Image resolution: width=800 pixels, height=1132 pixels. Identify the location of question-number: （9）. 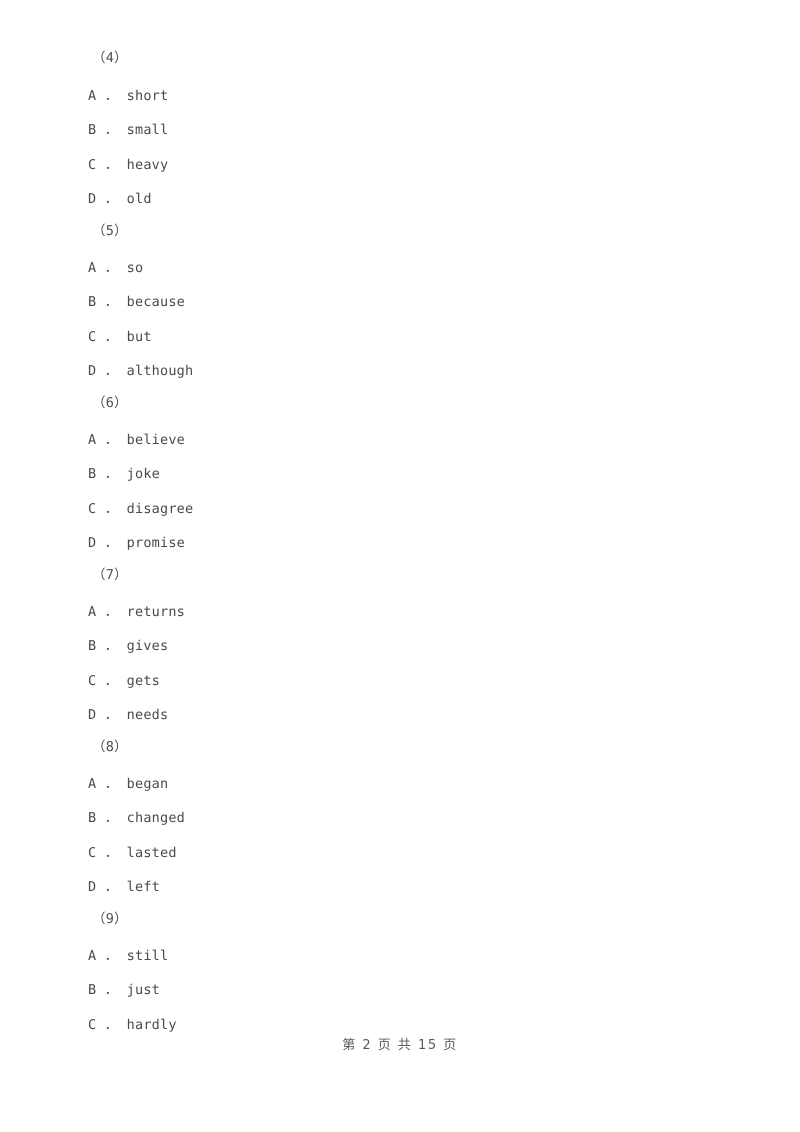
(110, 919).